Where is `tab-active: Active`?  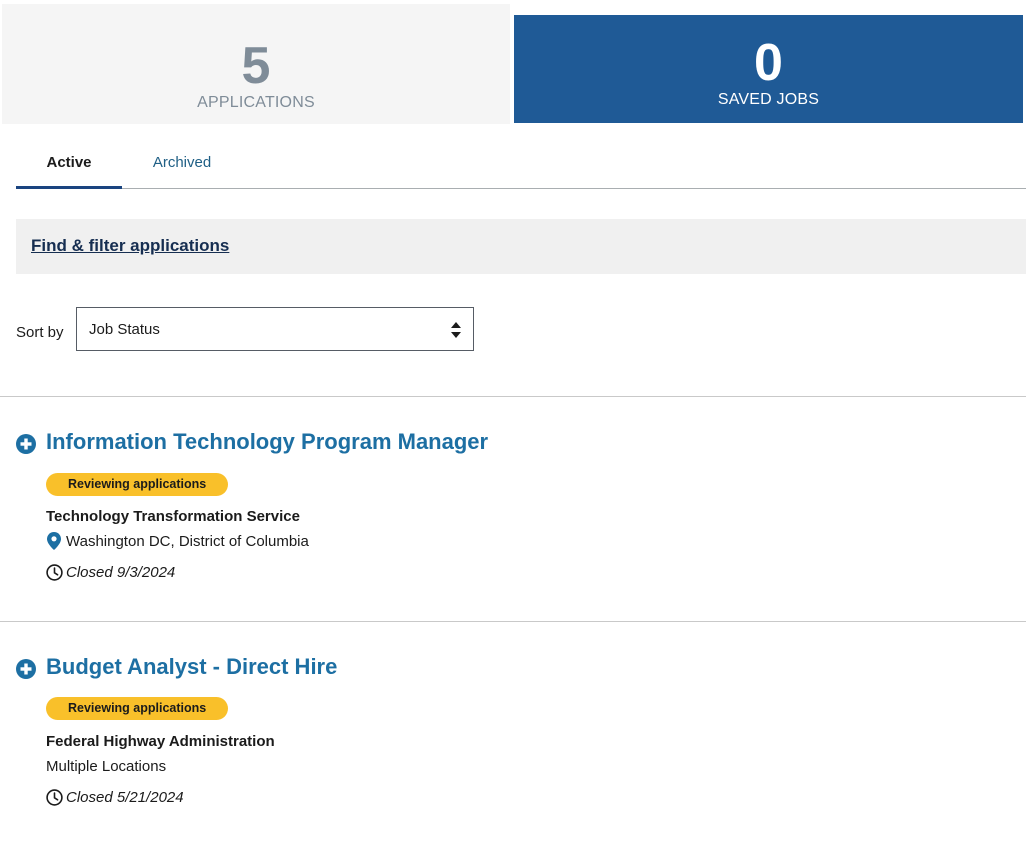 tab-active: Active is located at coordinates (69, 170).